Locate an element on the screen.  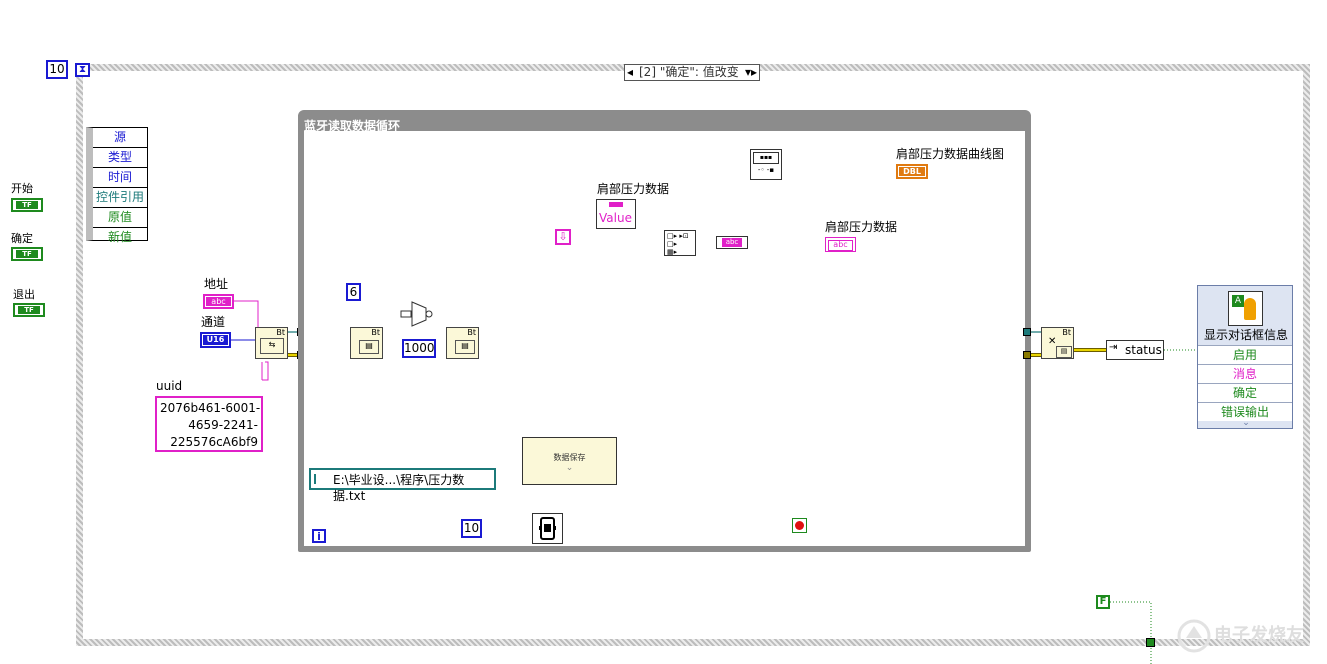
wait-ms-node is located at coordinates (547, 528).